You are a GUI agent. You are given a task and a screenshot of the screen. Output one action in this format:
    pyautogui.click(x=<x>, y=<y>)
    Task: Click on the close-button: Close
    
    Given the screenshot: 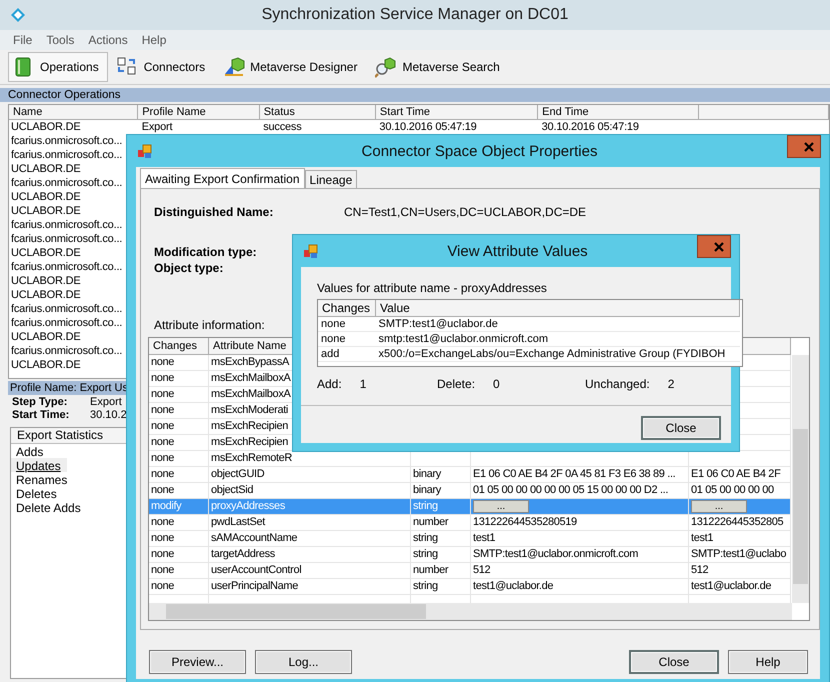 What is the action you would take?
    pyautogui.click(x=681, y=428)
    